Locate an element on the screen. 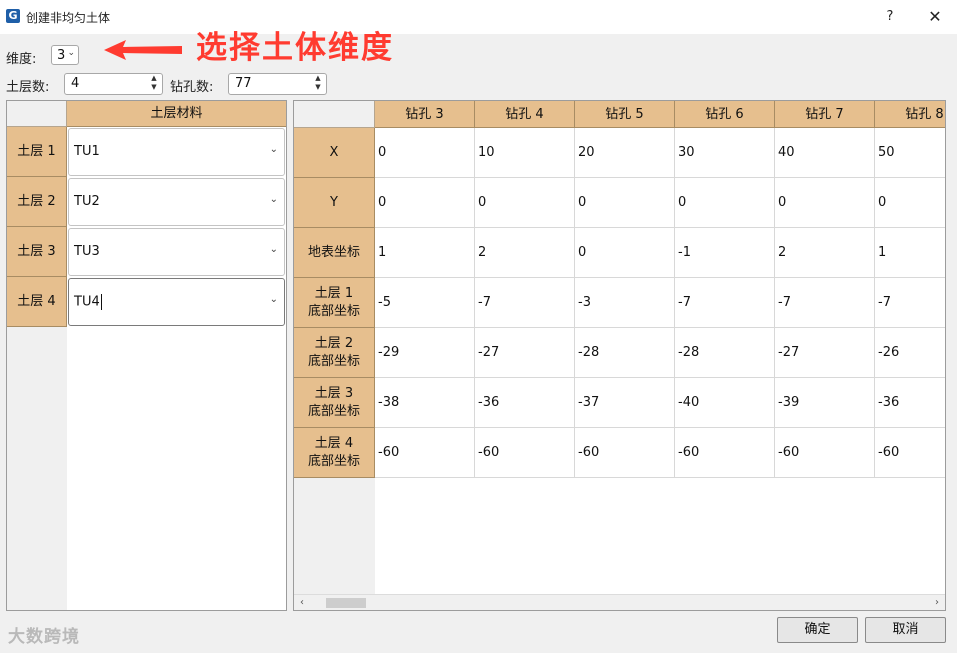 The height and width of the screenshot is (653, 957). table-cell: -26 is located at coordinates (910, 353).